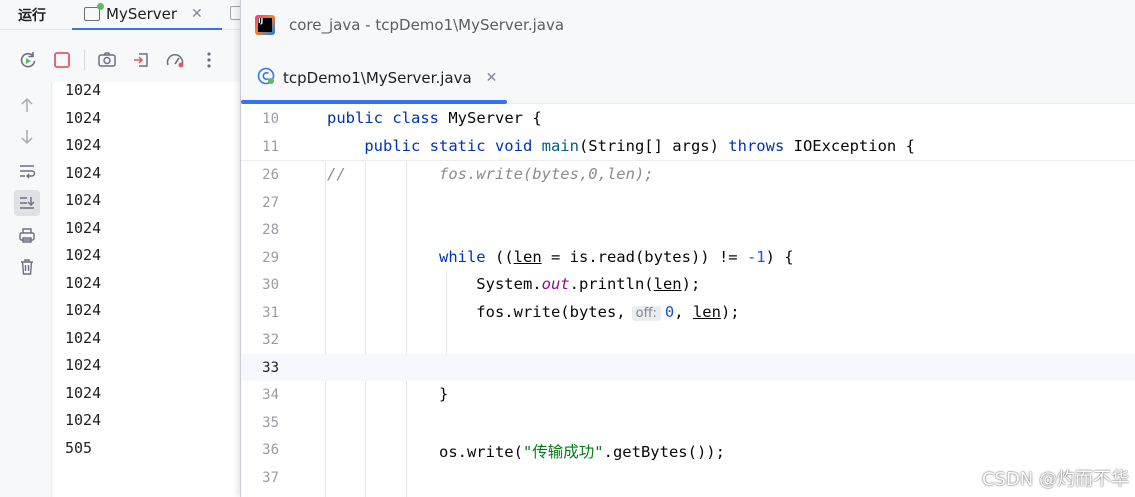  I want to click on code-token: fos.write(bytes,, so click(476, 311).